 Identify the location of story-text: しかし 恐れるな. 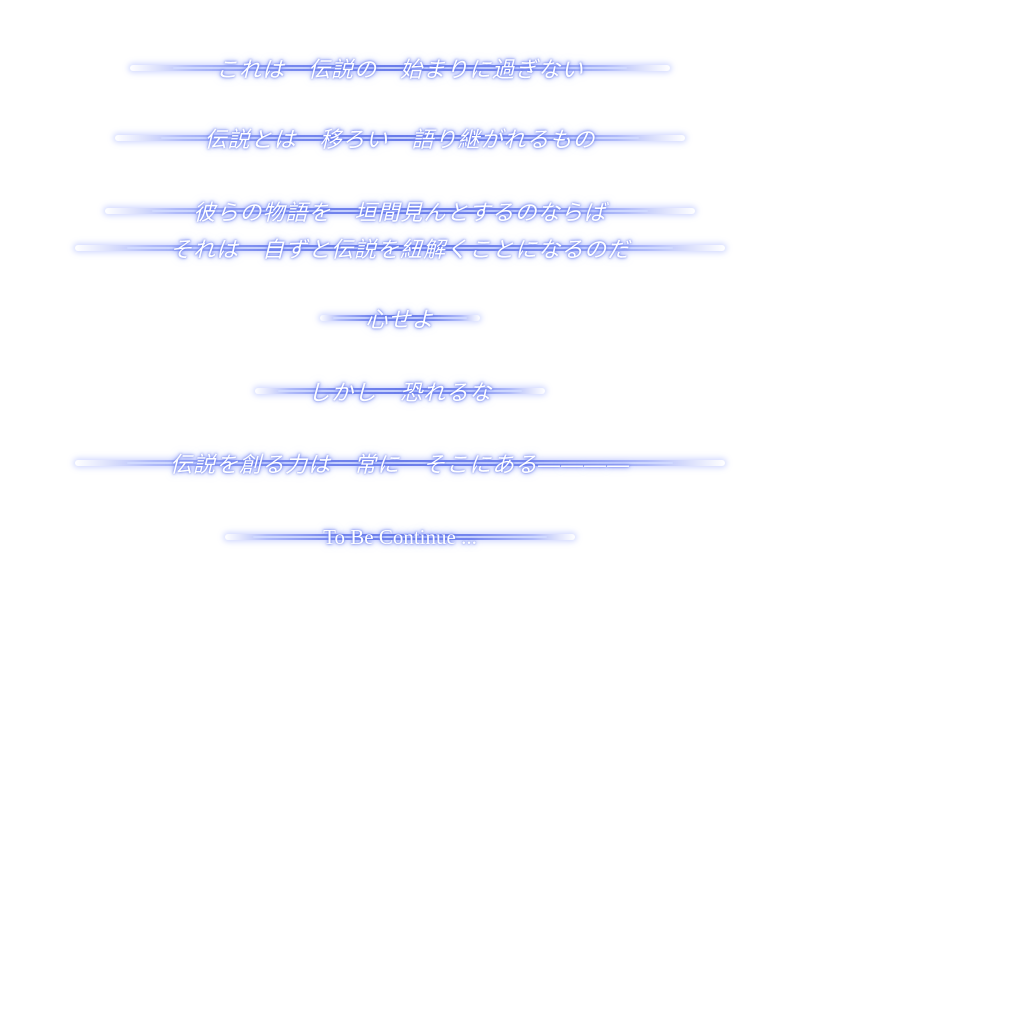
(399, 393).